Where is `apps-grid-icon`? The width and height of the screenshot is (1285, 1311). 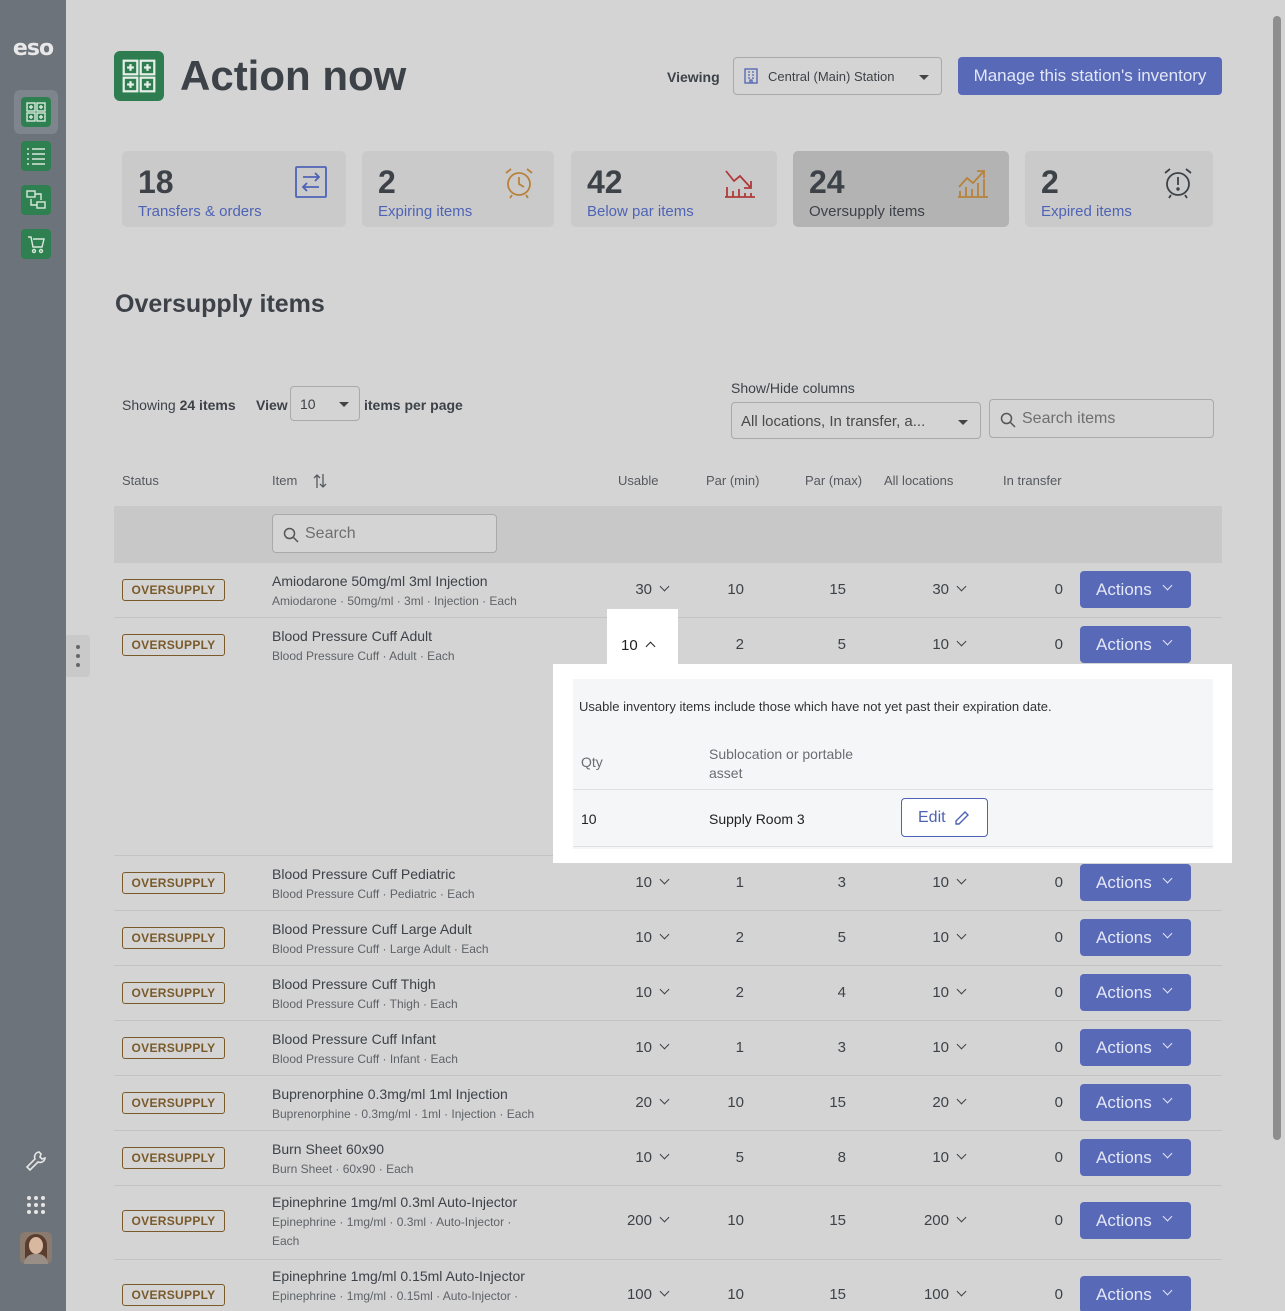 apps-grid-icon is located at coordinates (36, 1205).